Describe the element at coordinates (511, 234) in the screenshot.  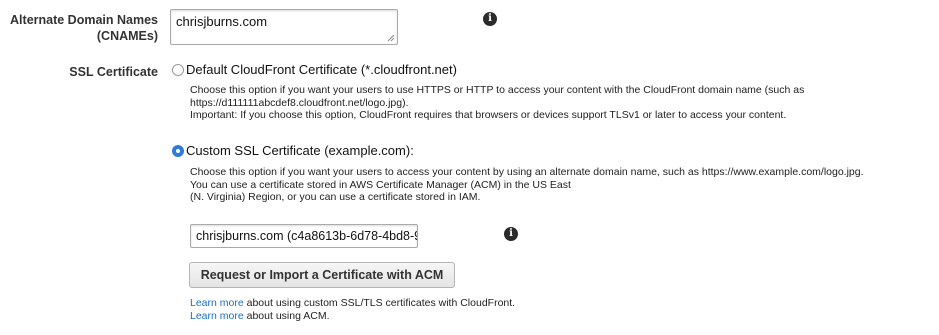
I see `certificate-info-icon: i` at that location.